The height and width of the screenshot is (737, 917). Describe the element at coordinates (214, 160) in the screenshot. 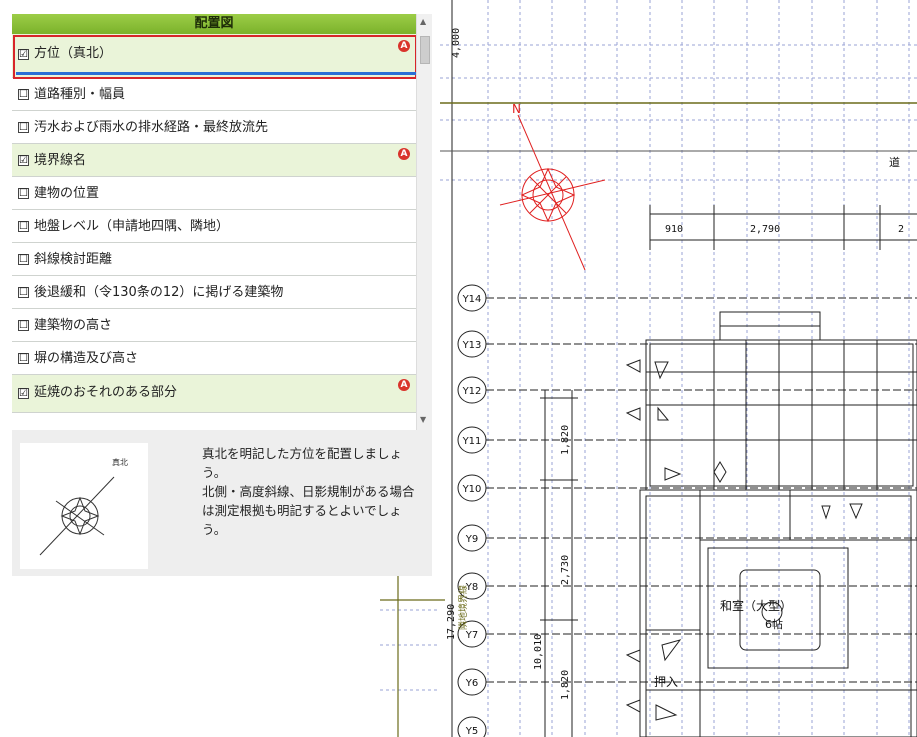

I see `checklist-item-boundary-name: ☑ 境界線名 A` at that location.